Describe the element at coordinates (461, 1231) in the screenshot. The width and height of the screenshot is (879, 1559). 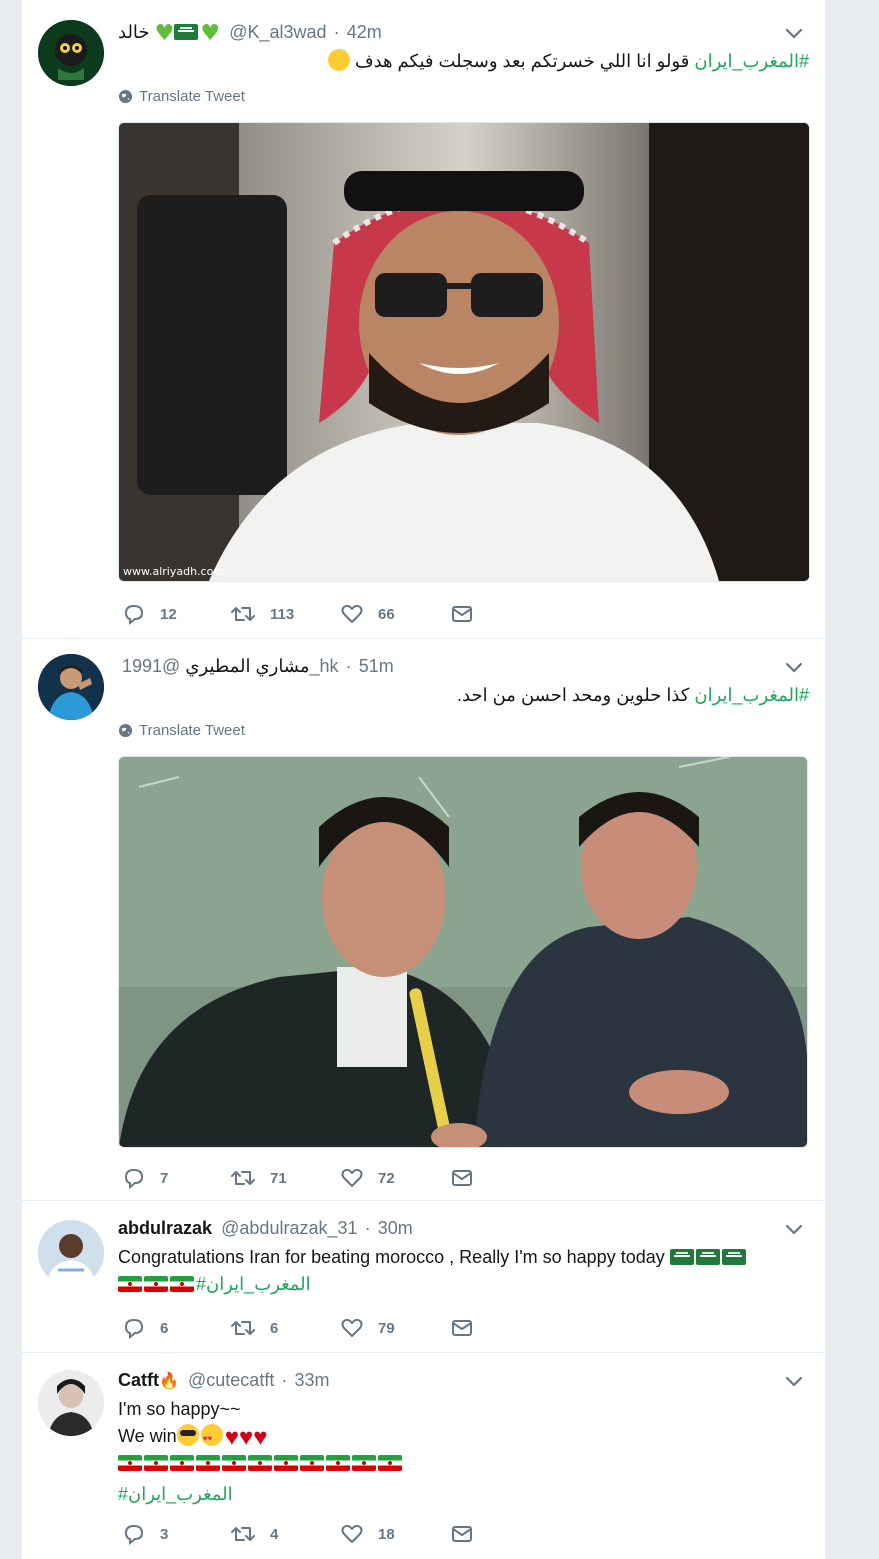
I see `tweet-header: abdulrazak @abdulrazak_31 · 30m` at that location.